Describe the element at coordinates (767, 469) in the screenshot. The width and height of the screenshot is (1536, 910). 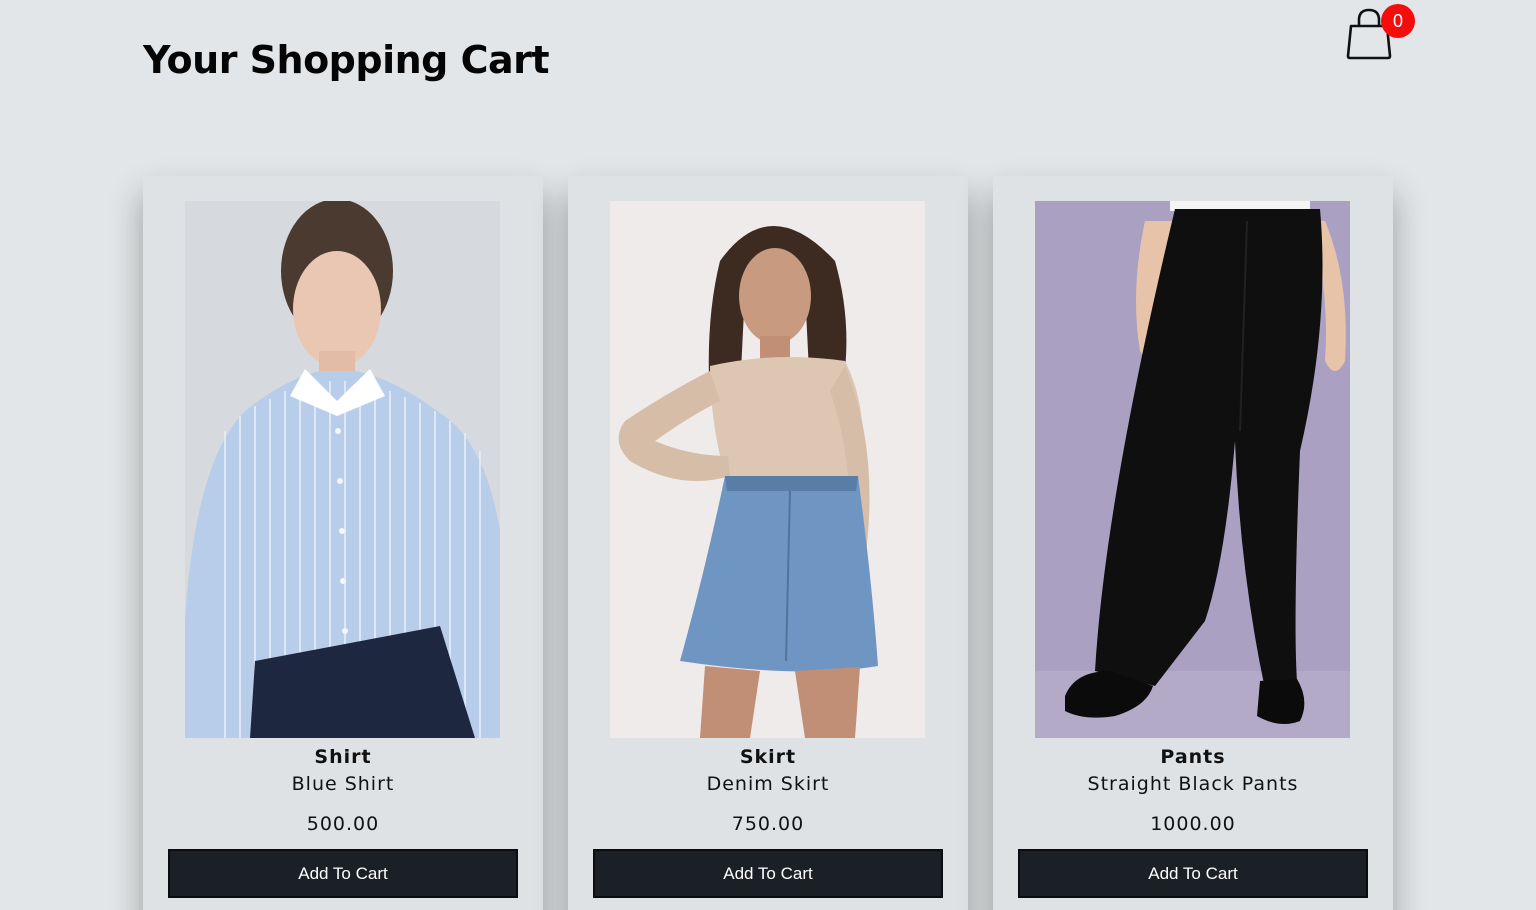
I see `product-image-skirt` at that location.